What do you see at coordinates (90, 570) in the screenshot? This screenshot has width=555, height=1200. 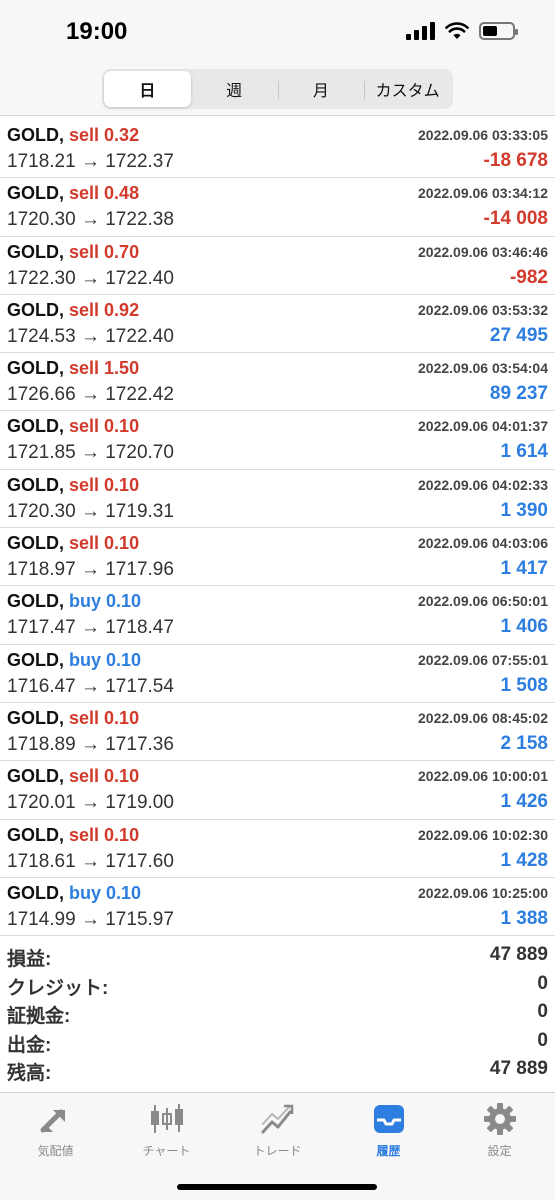 I see `deal-prices: 1718.97 → 1717.96` at bounding box center [90, 570].